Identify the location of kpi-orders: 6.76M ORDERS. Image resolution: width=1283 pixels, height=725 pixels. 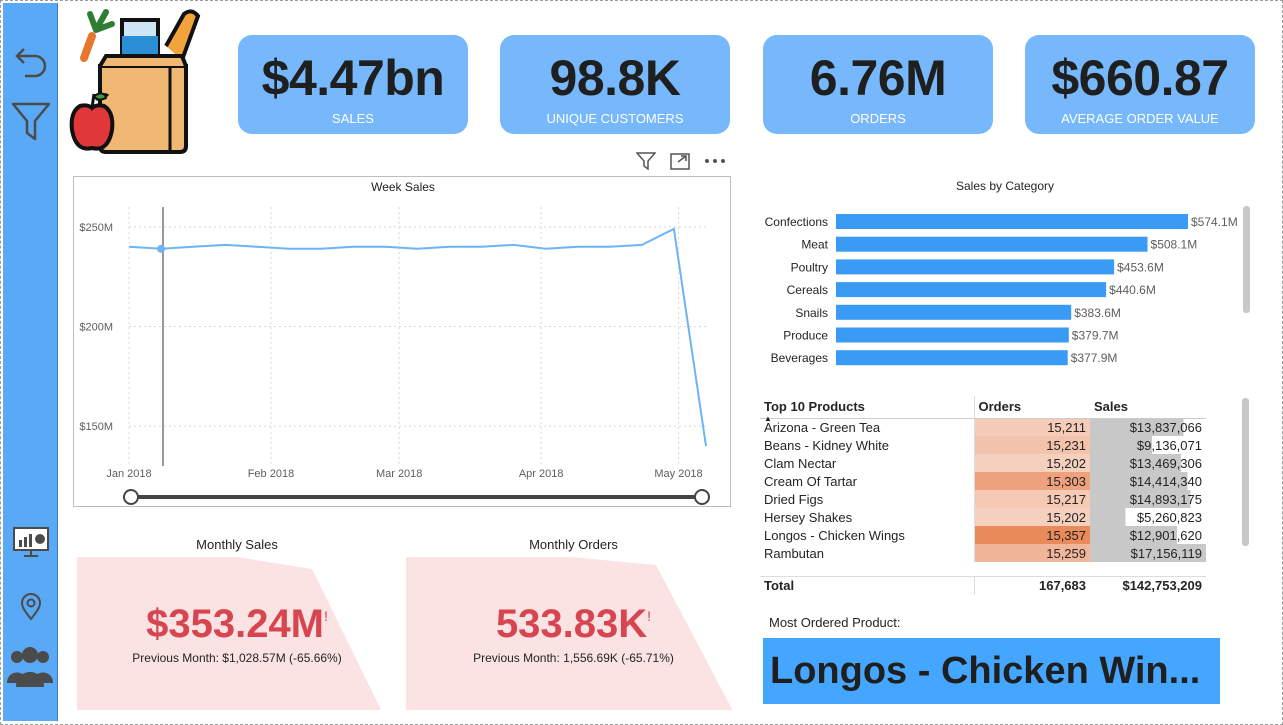
(878, 84).